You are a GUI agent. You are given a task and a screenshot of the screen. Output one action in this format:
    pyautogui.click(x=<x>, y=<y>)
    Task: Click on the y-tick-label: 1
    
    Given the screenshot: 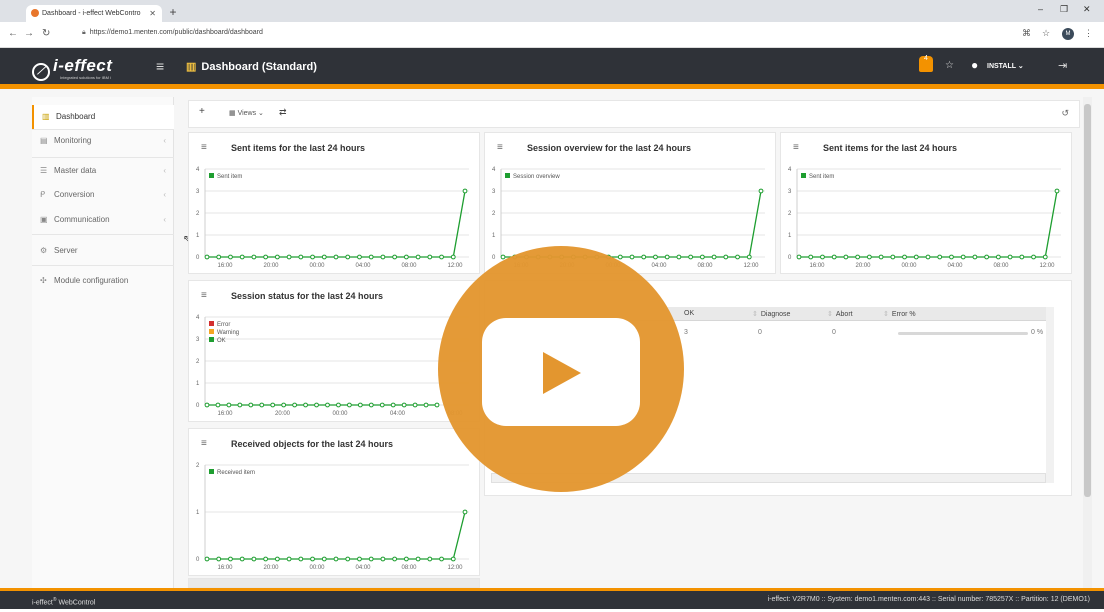 What is the action you would take?
    pyautogui.click(x=198, y=513)
    